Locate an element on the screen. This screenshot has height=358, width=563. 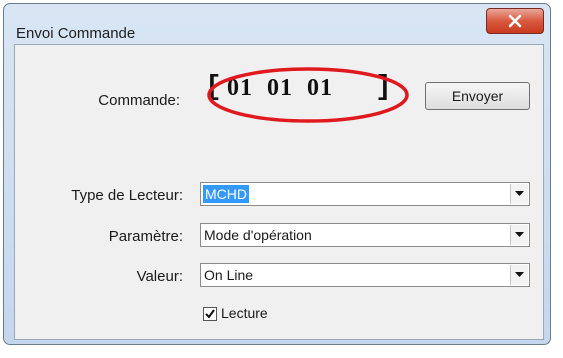
reader-type-dropdown-button is located at coordinates (519, 194).